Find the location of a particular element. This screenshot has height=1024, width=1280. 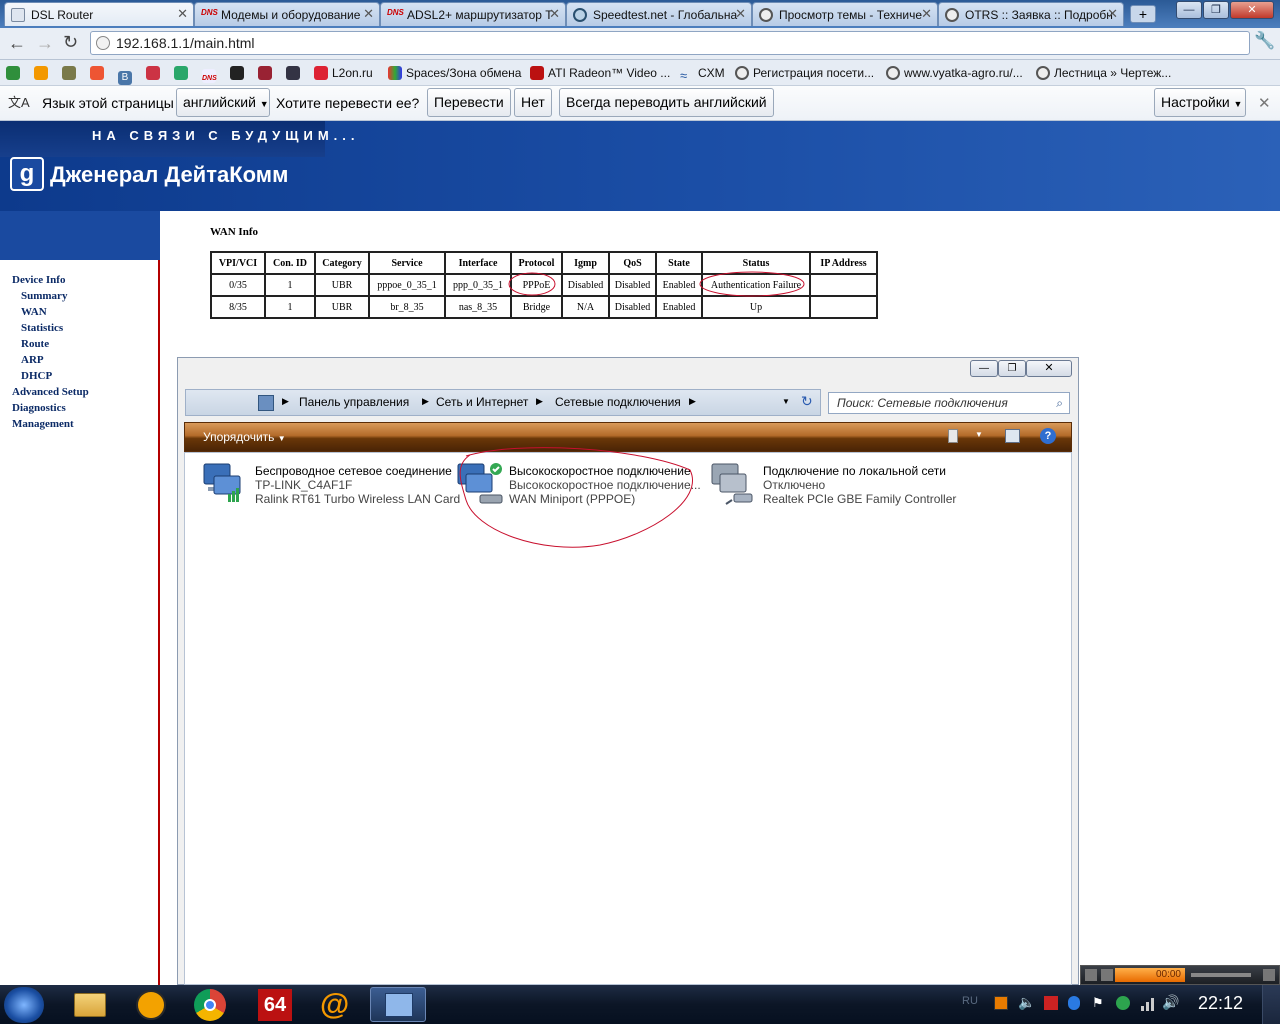

tab-speedtest: Speedtest.net - Глобальна ✕ is located at coordinates (659, 14).